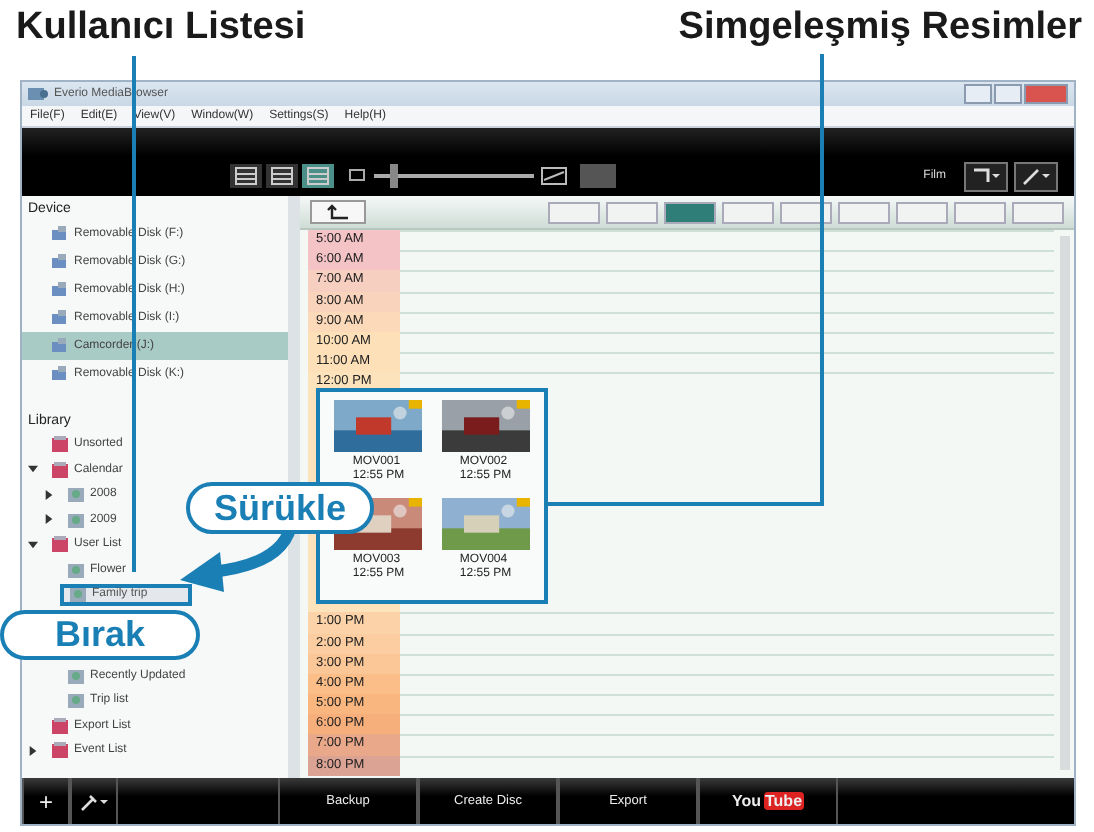 The image size is (1094, 832). Describe the element at coordinates (880, 28) in the screenshot. I see `annotation-label: Simgeleşmiş Resimler` at that location.